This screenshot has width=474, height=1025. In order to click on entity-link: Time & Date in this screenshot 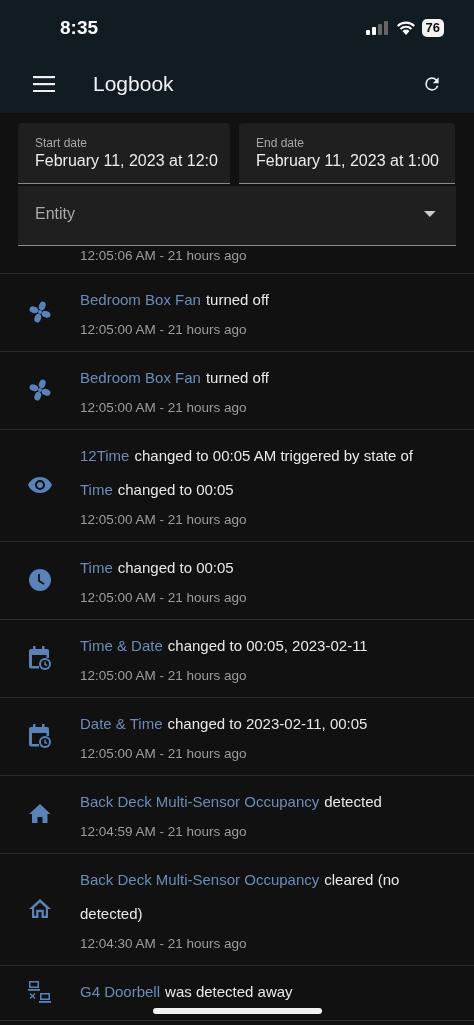, I will do `click(121, 645)`.